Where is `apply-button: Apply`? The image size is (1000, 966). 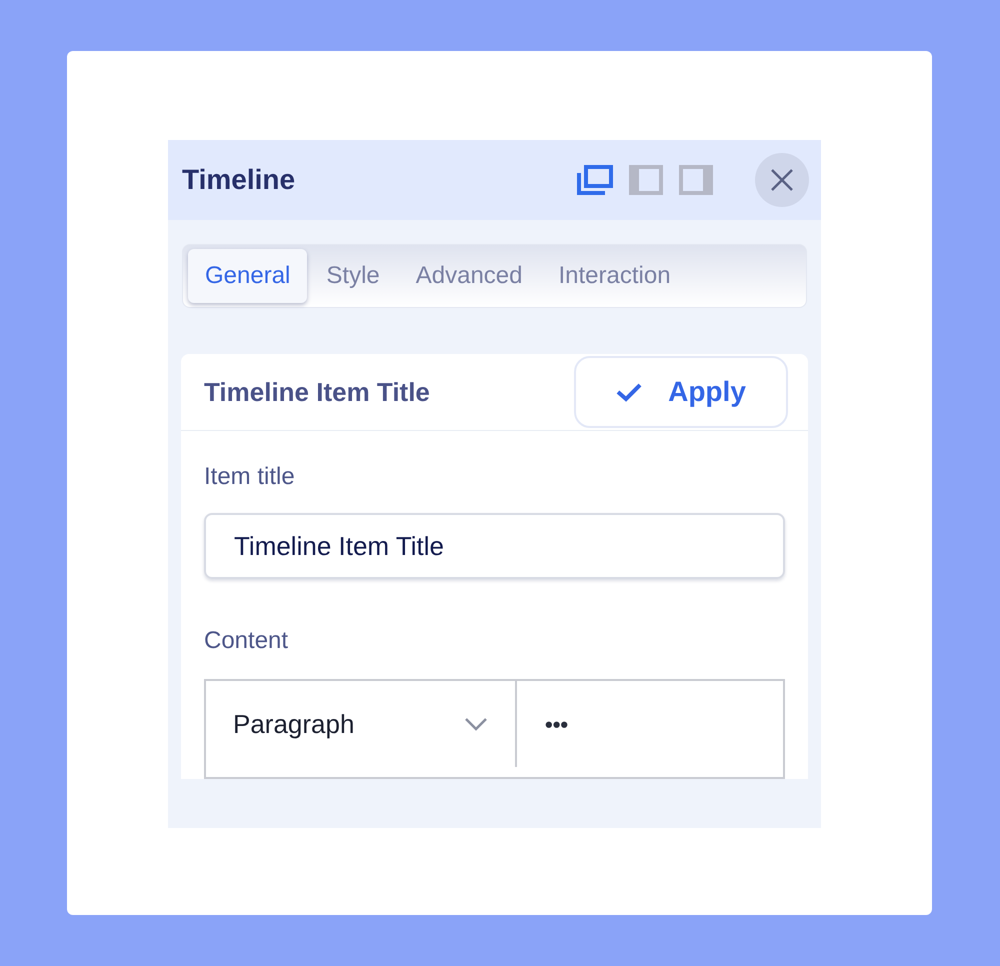
apply-button: Apply is located at coordinates (681, 392).